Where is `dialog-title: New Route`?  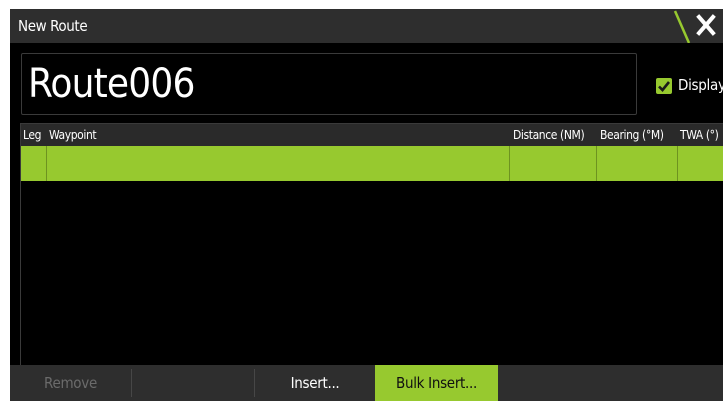
dialog-title: New Route is located at coordinates (53, 26).